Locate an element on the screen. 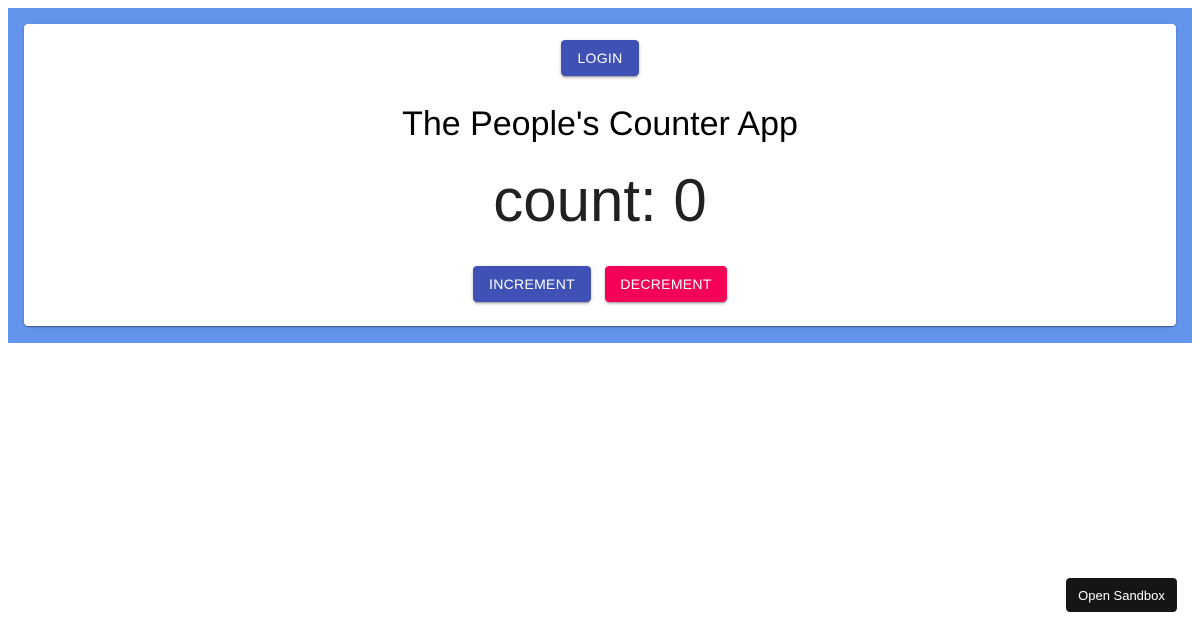 The height and width of the screenshot is (630, 1200). count-display: count: 0 is located at coordinates (600, 200).